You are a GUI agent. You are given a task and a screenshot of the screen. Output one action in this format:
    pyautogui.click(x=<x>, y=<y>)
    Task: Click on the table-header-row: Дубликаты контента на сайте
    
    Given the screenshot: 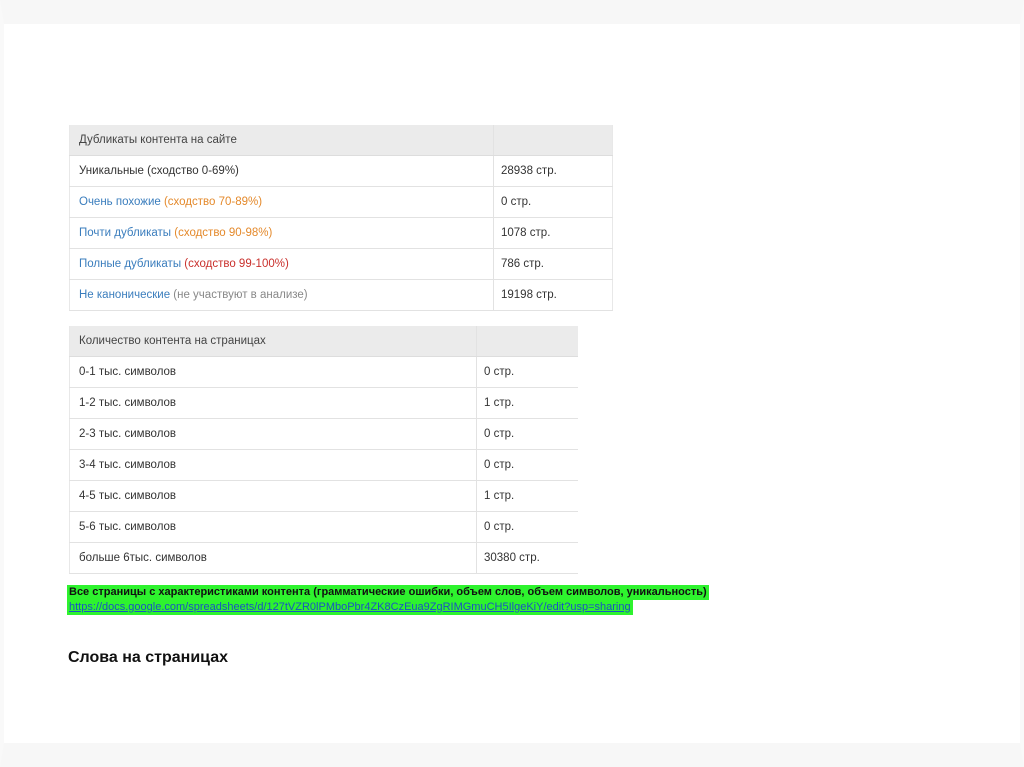 What is the action you would take?
    pyautogui.click(x=341, y=140)
    